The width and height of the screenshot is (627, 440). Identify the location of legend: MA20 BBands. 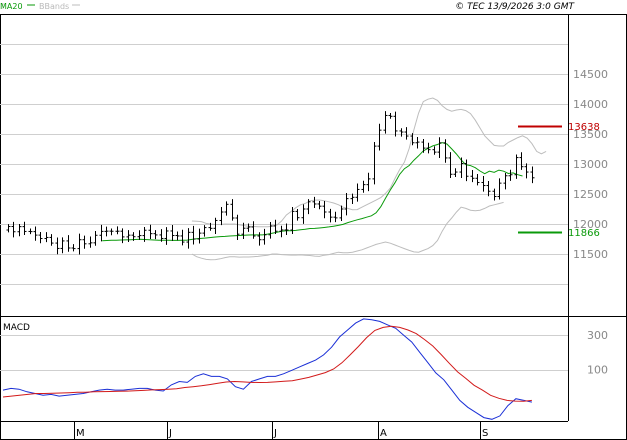
(40, 6).